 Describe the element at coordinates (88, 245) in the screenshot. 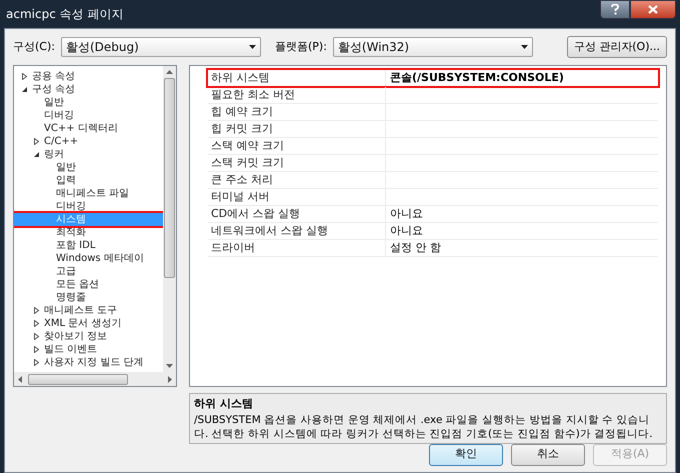

I see `tree-item: 포함 IDL` at that location.